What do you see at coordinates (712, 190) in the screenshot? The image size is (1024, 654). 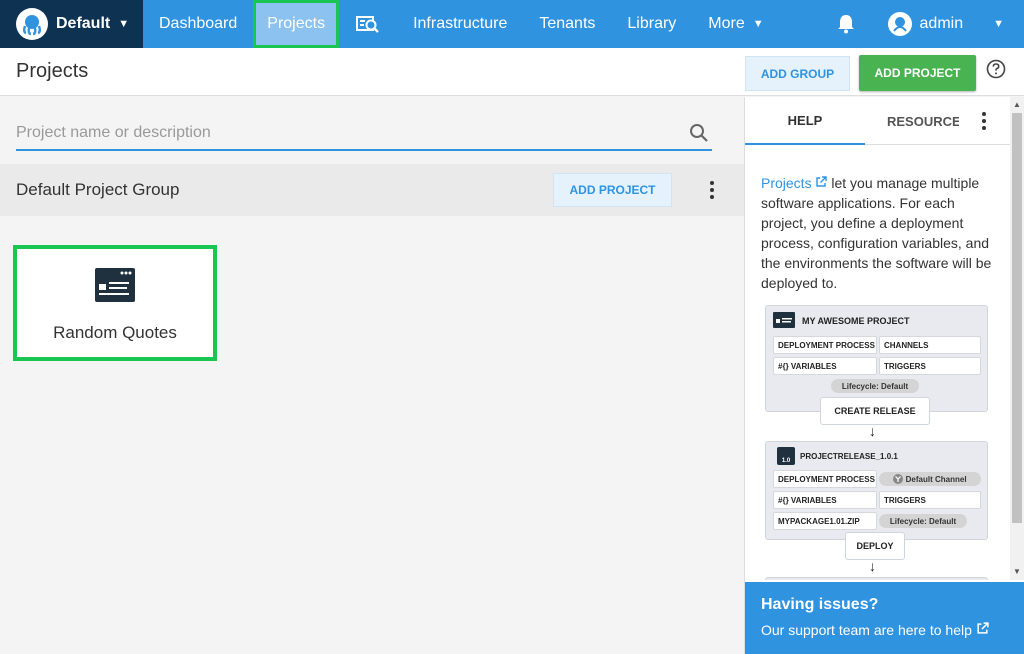 I see `group-kebab-menu-icon` at bounding box center [712, 190].